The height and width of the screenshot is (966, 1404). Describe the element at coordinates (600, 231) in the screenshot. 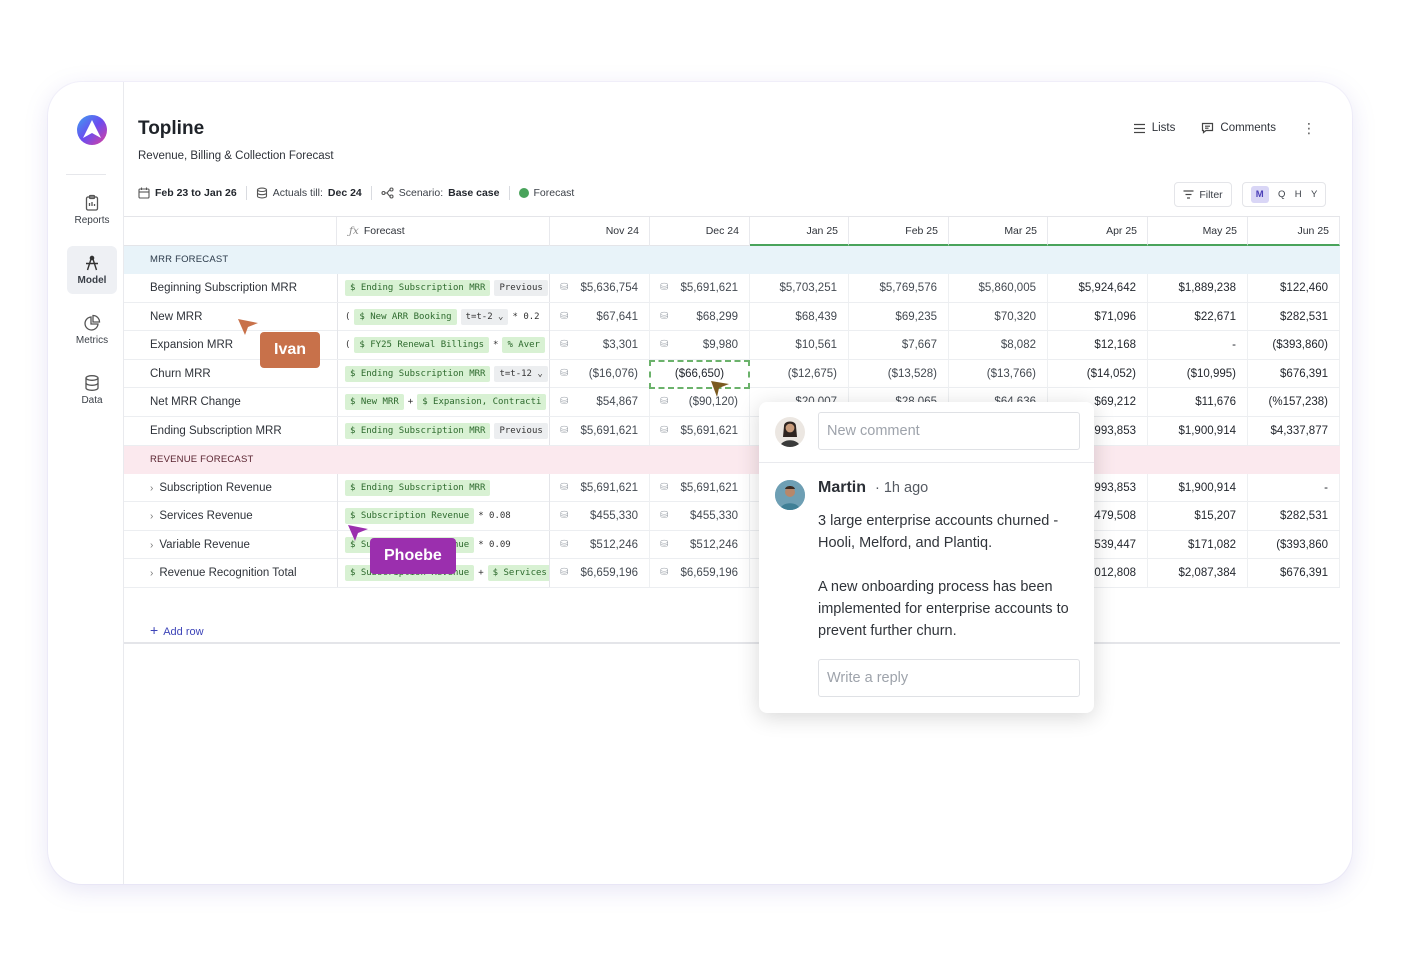

I see `column-header: Nov 24` at that location.